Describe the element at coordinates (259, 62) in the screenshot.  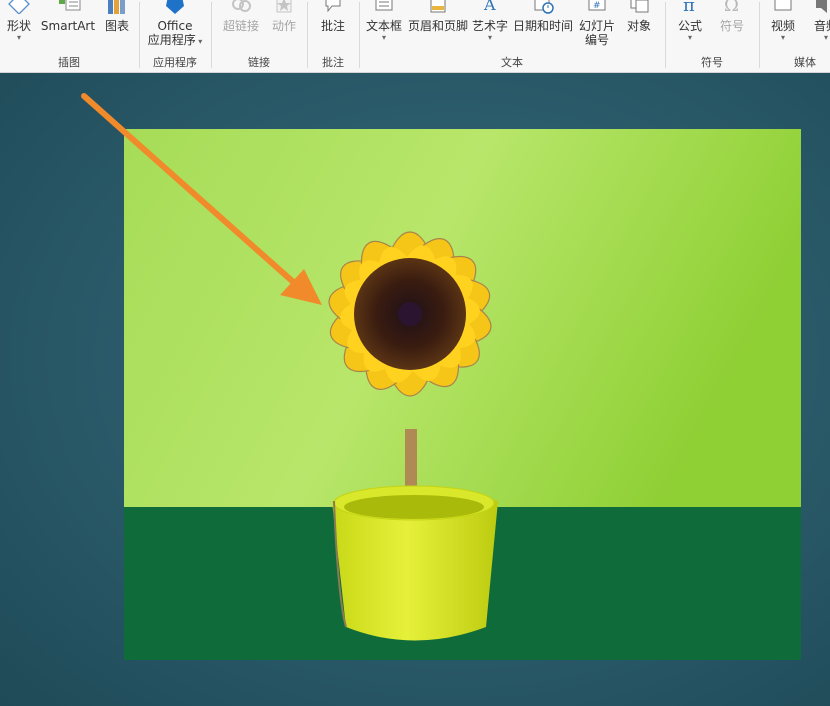
I see `group-label-links: 链接` at that location.